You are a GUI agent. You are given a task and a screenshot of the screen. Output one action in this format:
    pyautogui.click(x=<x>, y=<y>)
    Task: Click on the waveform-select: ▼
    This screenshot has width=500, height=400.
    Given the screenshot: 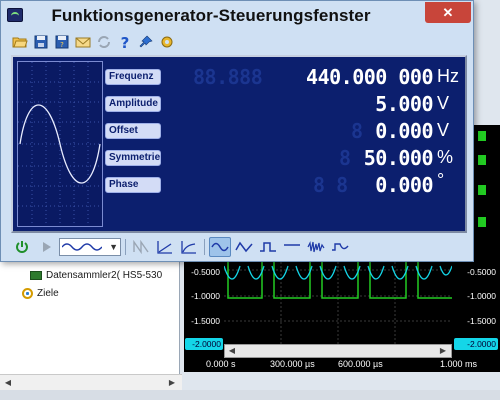 What is the action you would take?
    pyautogui.click(x=90, y=247)
    